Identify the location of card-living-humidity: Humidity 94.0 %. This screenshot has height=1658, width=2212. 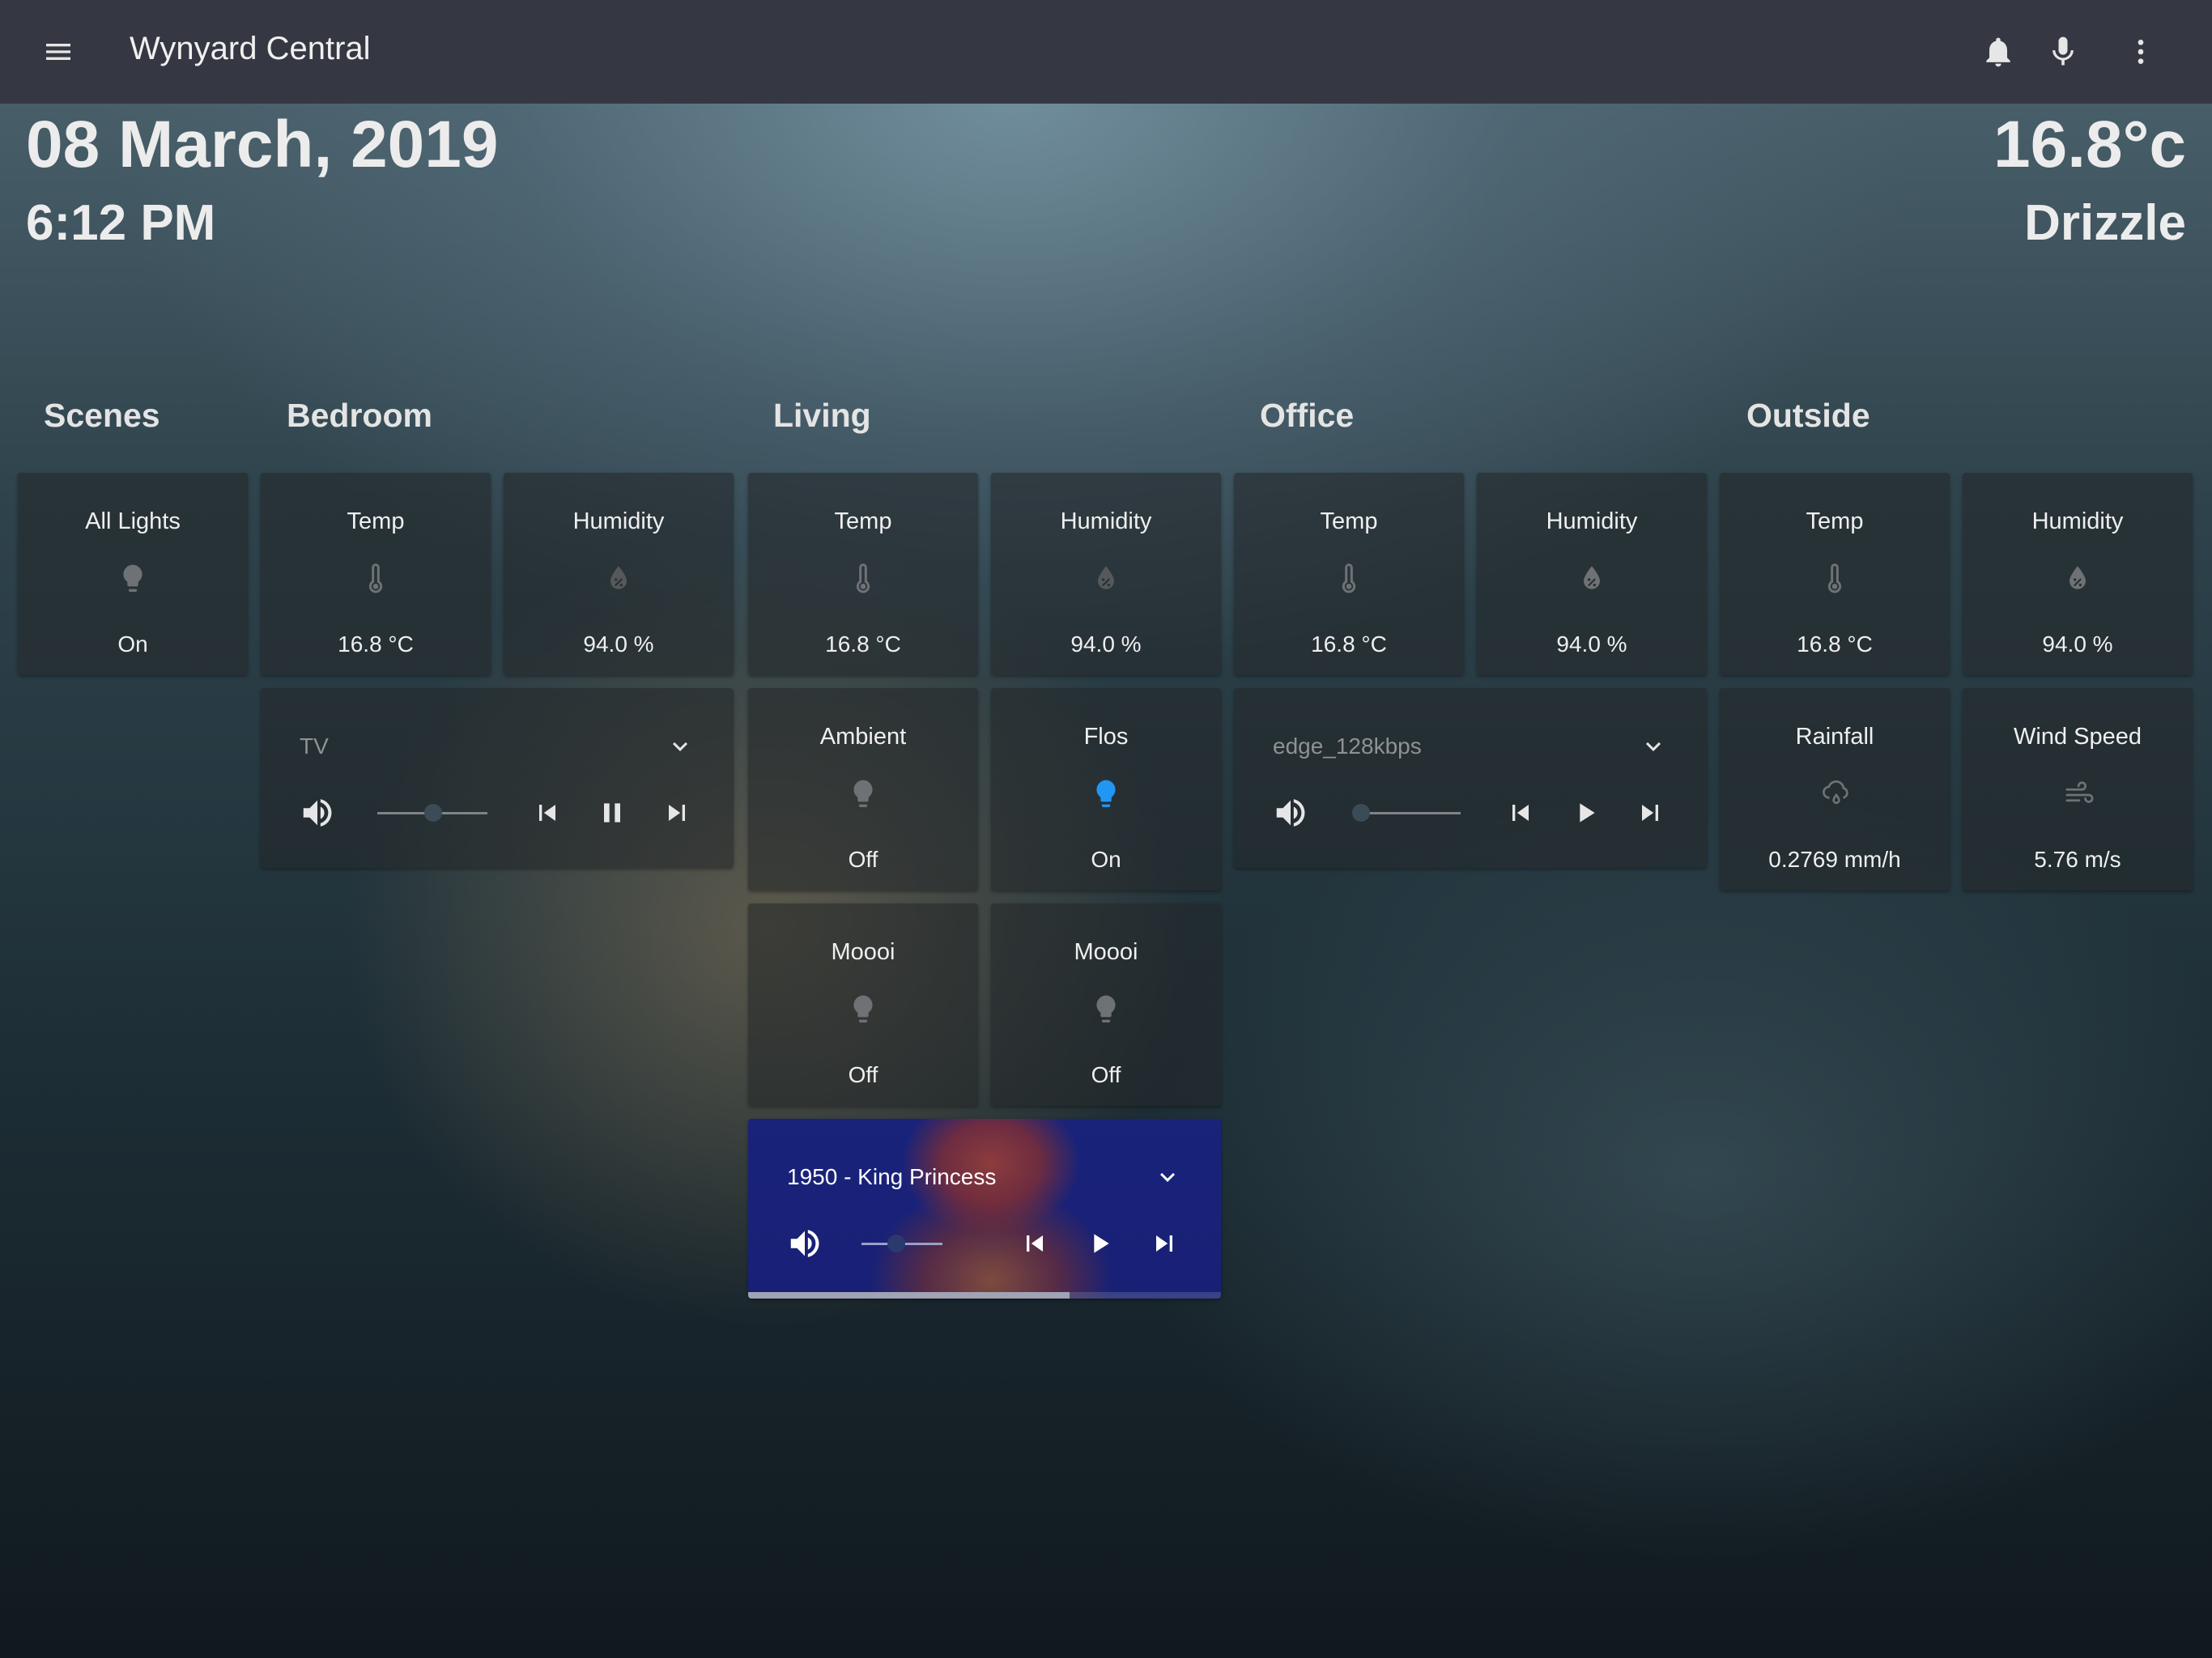
(1106, 574).